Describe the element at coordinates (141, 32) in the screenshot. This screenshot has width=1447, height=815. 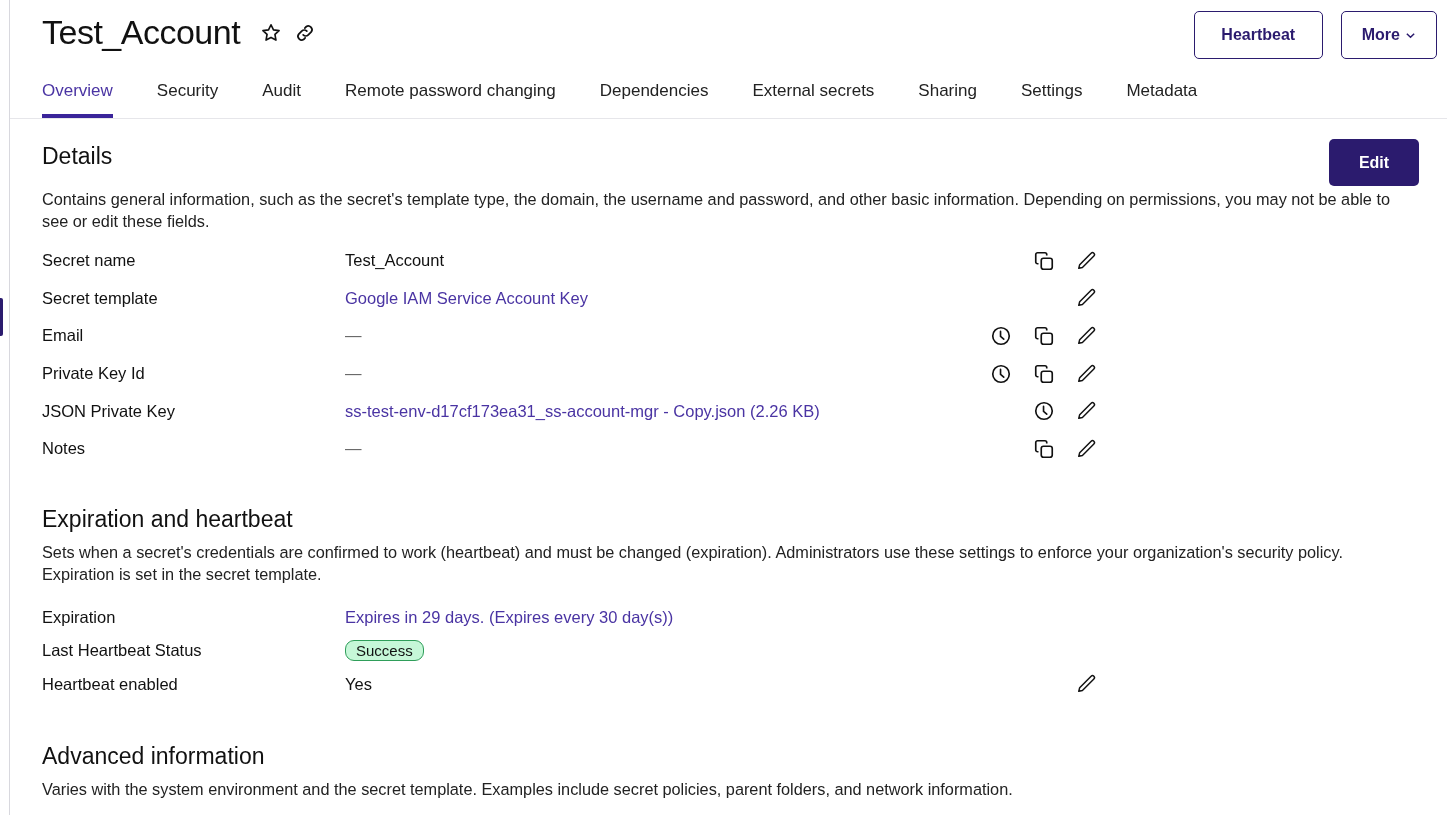
I see `page-title: Test_Account` at that location.